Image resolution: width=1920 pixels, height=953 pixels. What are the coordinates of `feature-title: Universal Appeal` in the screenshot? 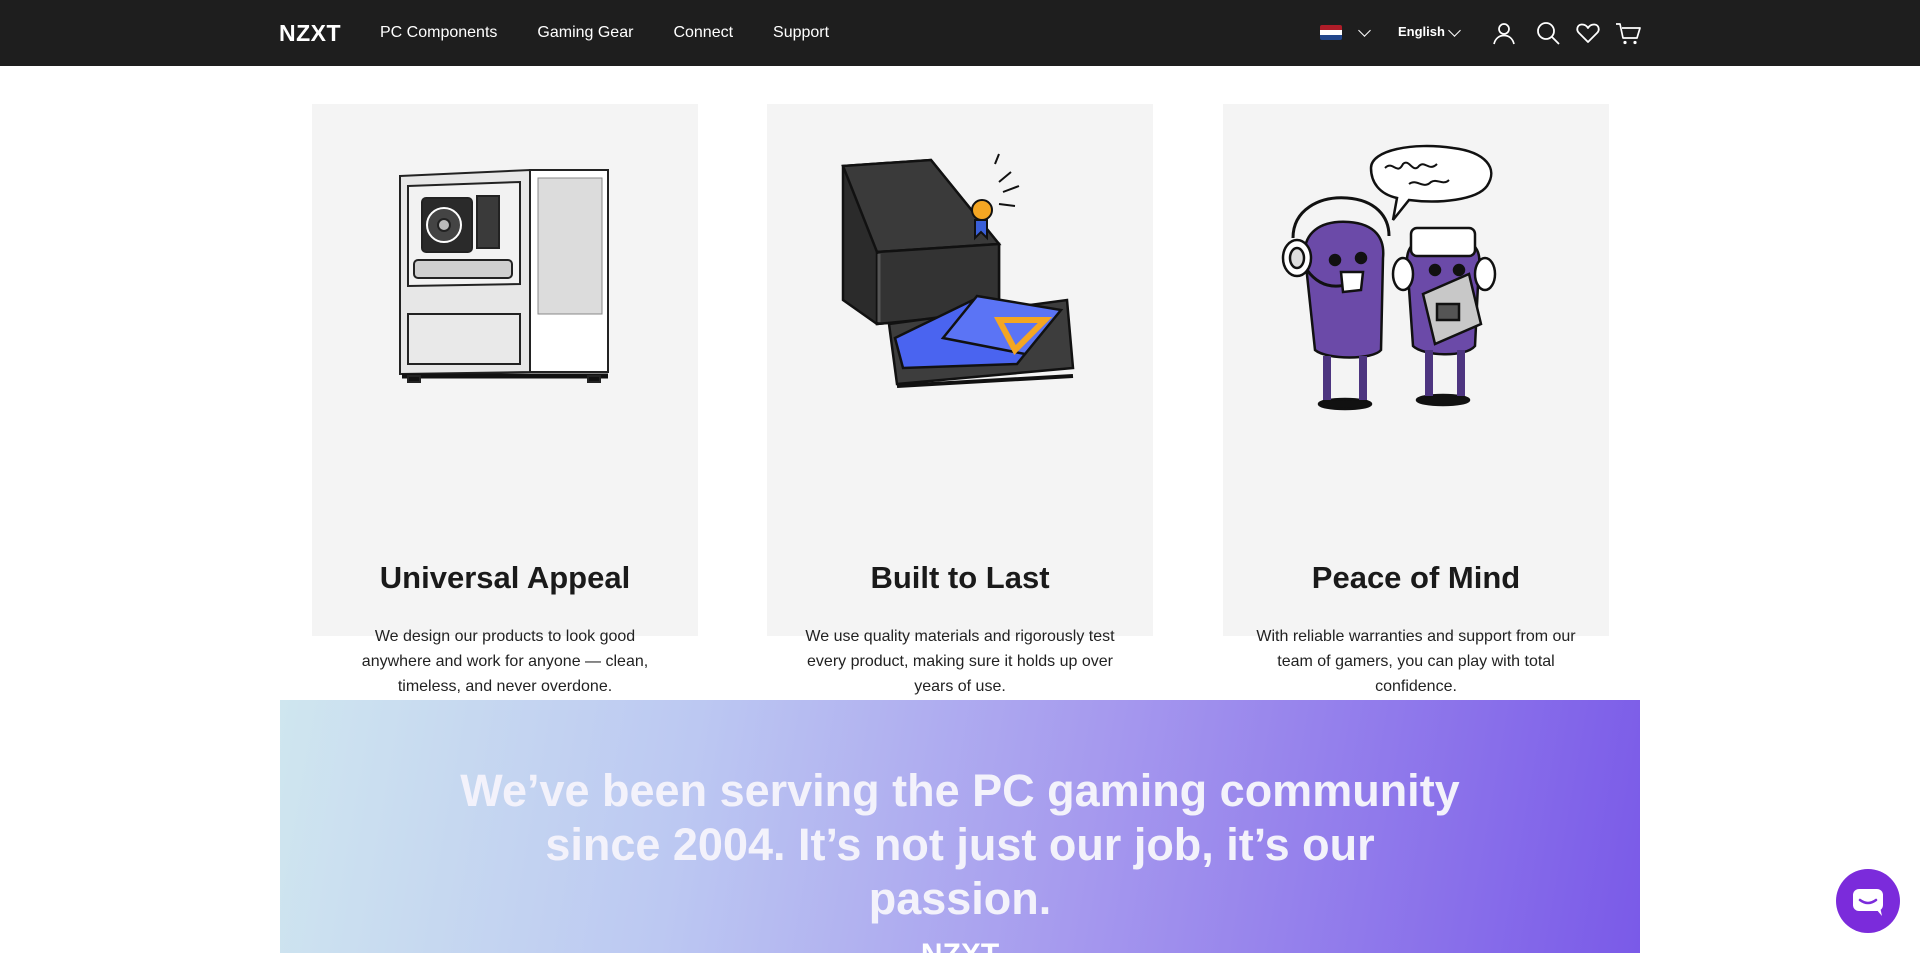 It's located at (505, 577).